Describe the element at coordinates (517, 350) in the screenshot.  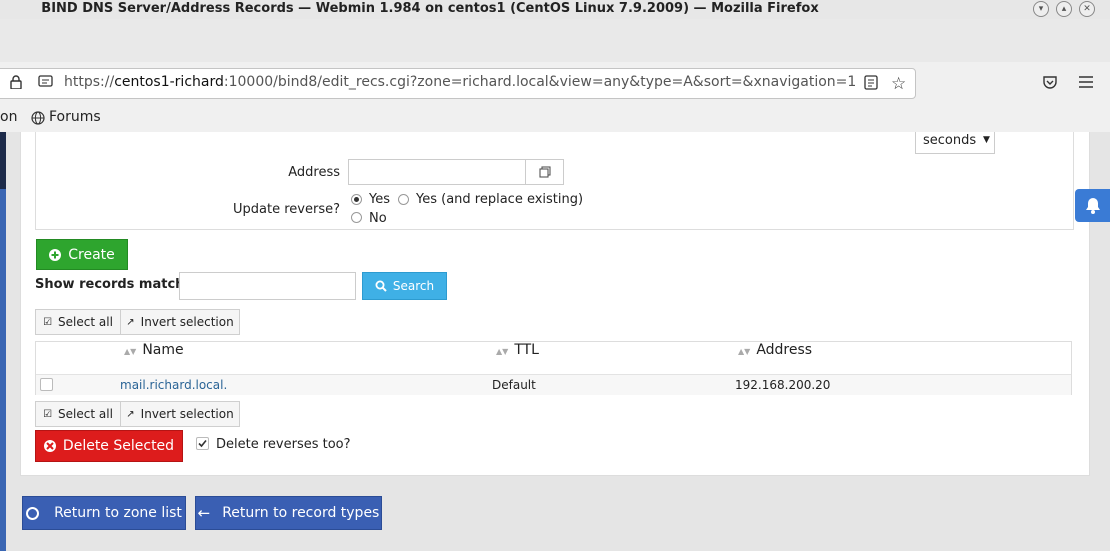
I see `header-ttl: ▲▼ TTL` at that location.